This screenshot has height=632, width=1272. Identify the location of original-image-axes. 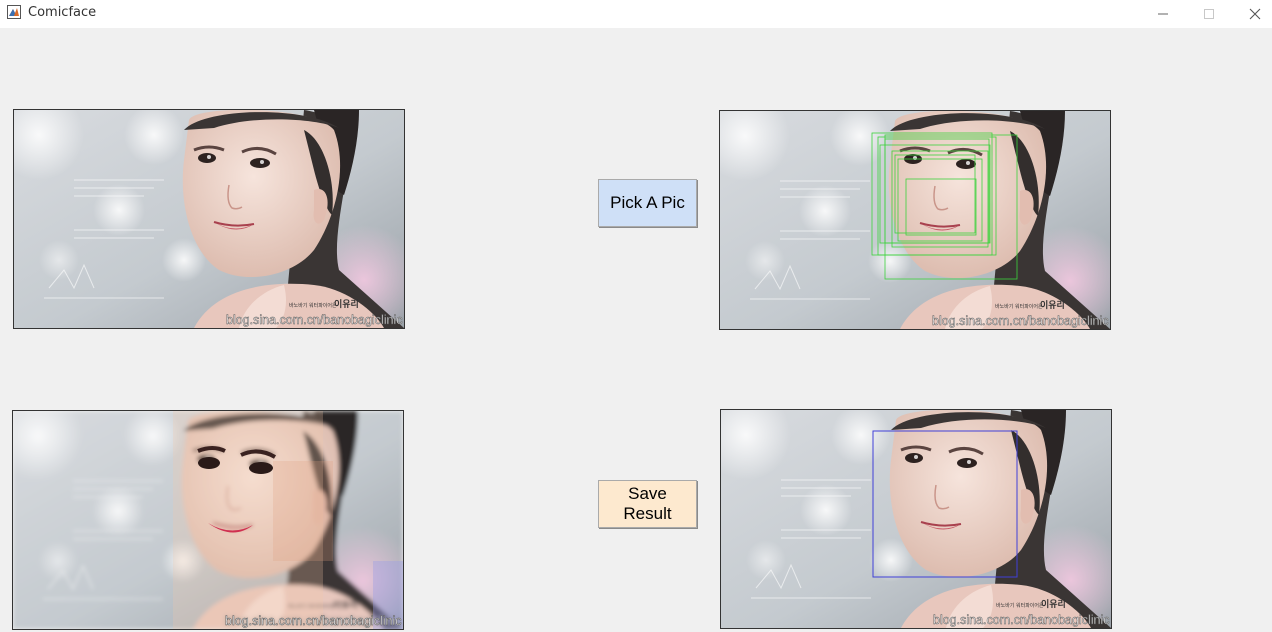
(209, 219).